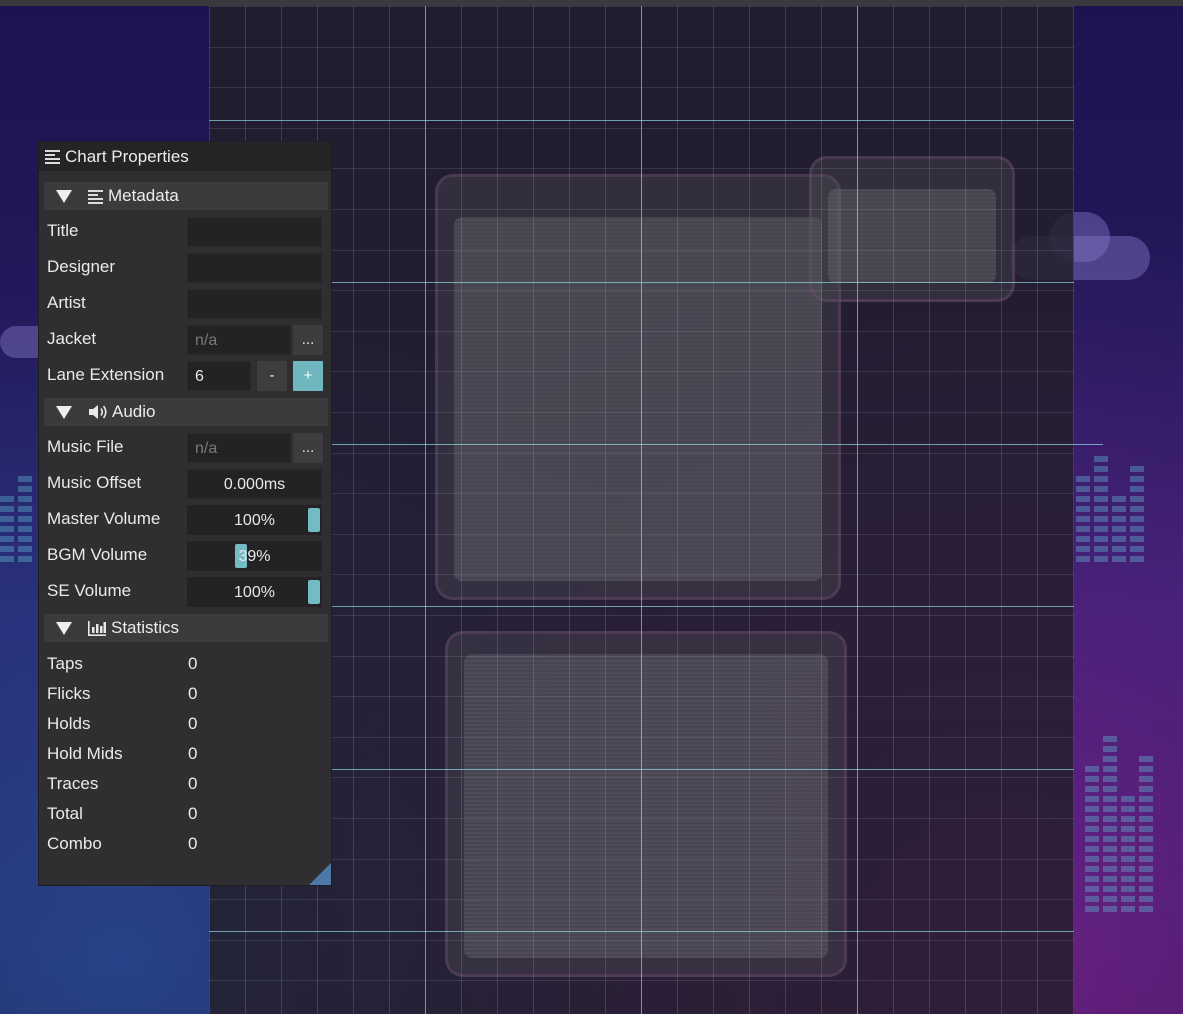  Describe the element at coordinates (97, 628) in the screenshot. I see `bar-chart-icon` at that location.